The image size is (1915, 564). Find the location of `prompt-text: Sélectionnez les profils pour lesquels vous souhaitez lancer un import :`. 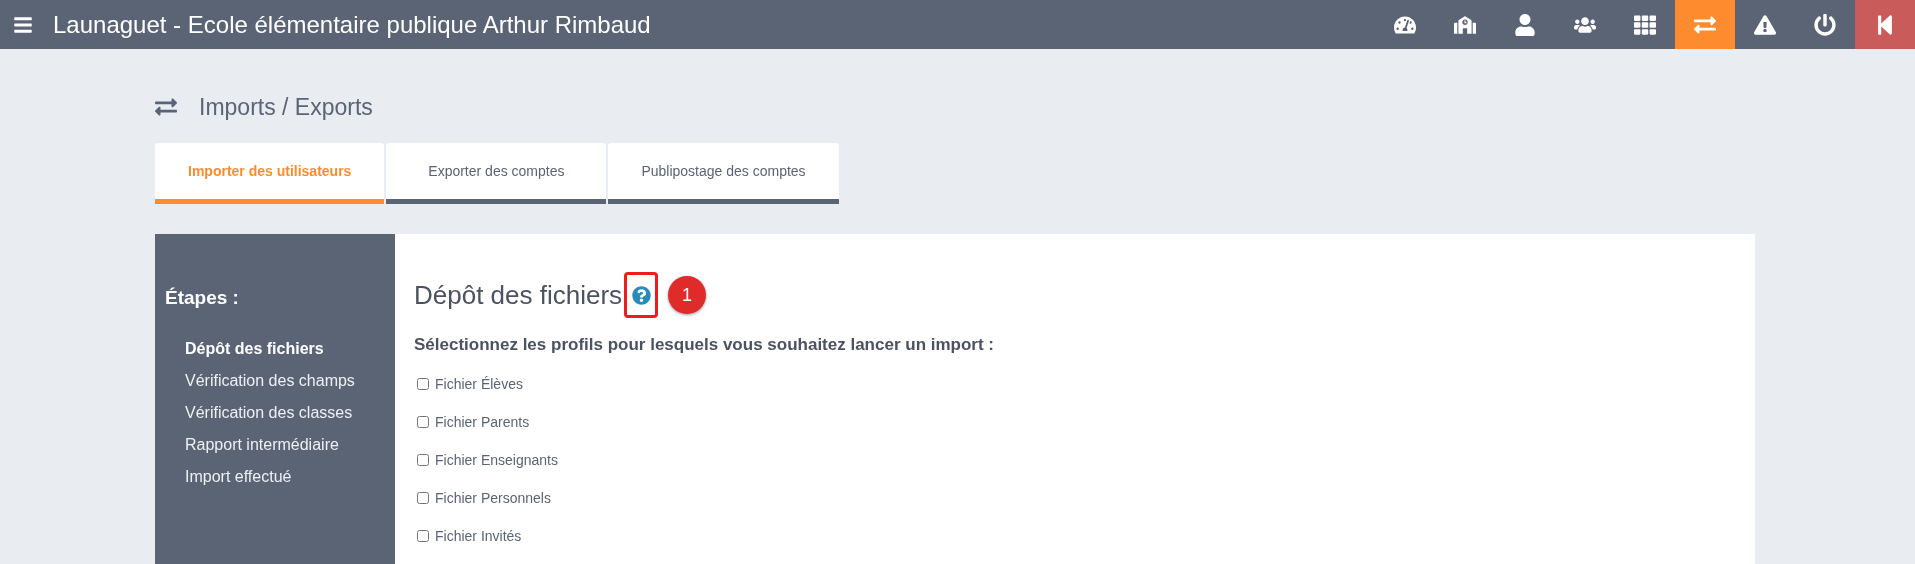

prompt-text: Sélectionnez les profils pour lesquels vous souhaitez lancer un import : is located at coordinates (704, 345).